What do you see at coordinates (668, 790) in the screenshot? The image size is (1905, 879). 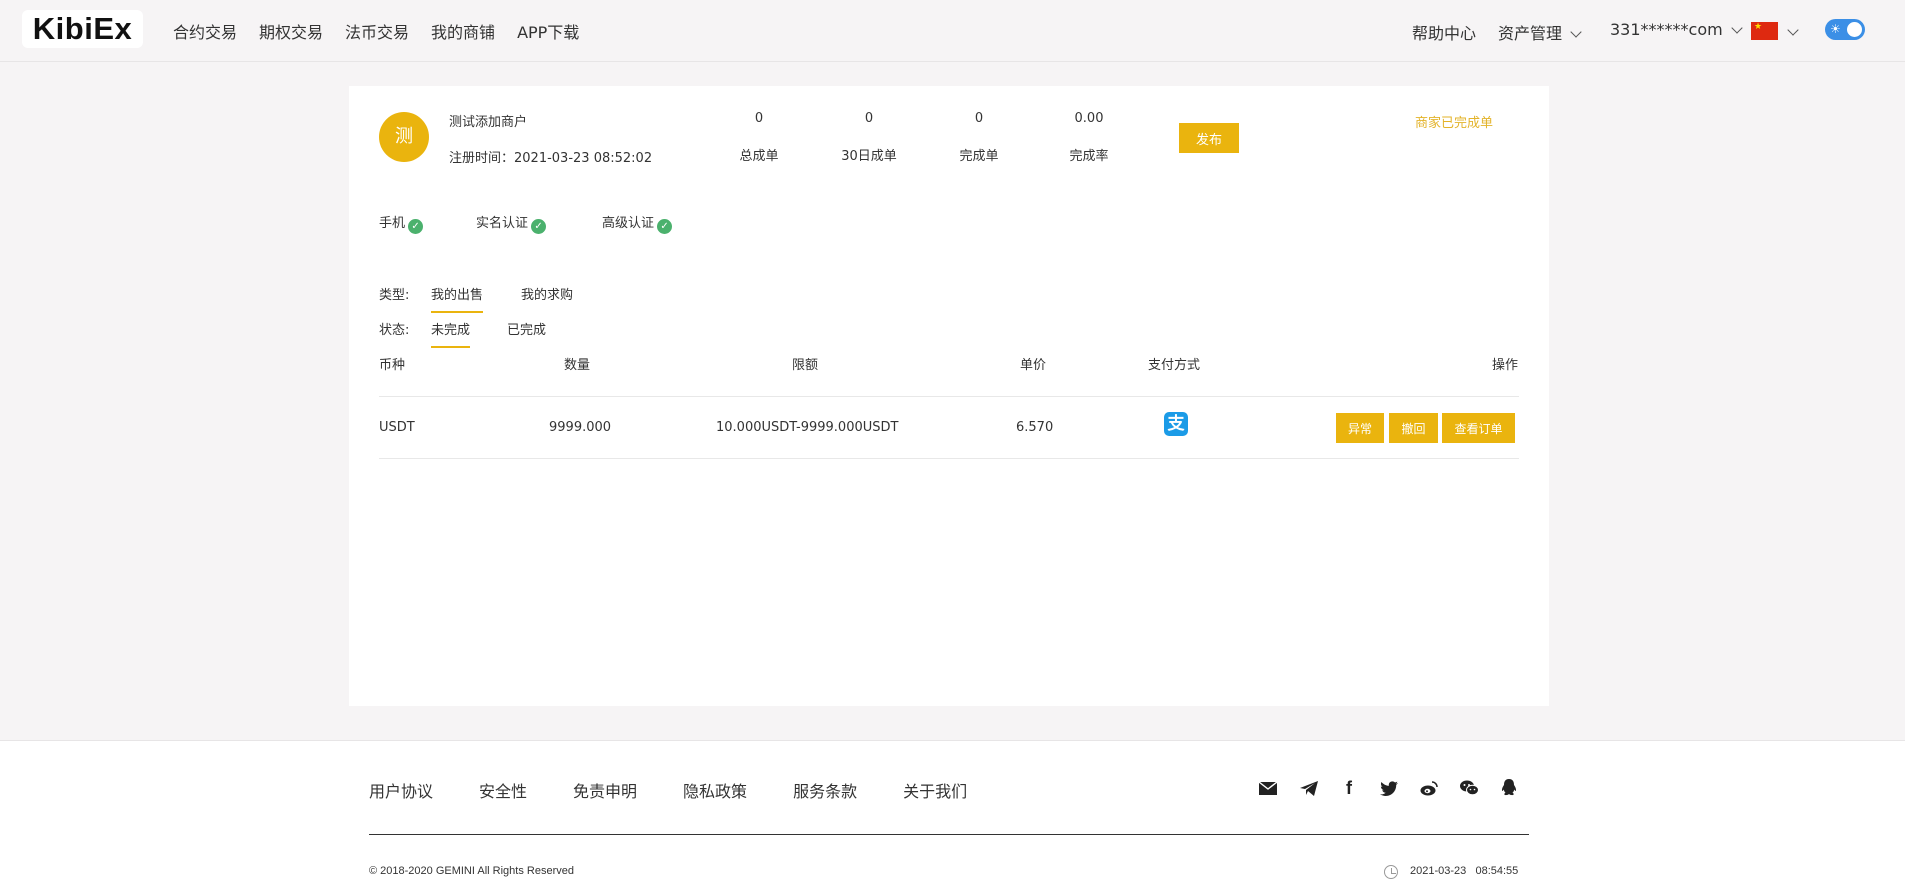 I see `footer-links: 用户协议 安全性 免责申明 隐私政策 服务条款 关于我们` at bounding box center [668, 790].